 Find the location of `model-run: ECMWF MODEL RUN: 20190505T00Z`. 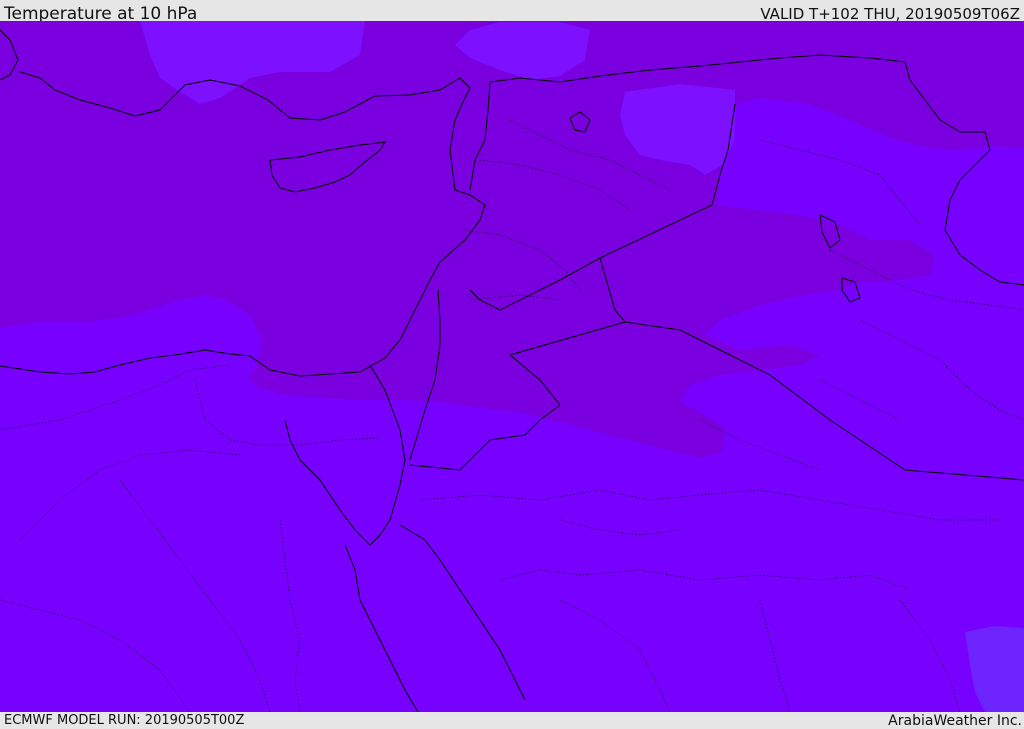

model-run: ECMWF MODEL RUN: 20190505T00Z is located at coordinates (124, 720).